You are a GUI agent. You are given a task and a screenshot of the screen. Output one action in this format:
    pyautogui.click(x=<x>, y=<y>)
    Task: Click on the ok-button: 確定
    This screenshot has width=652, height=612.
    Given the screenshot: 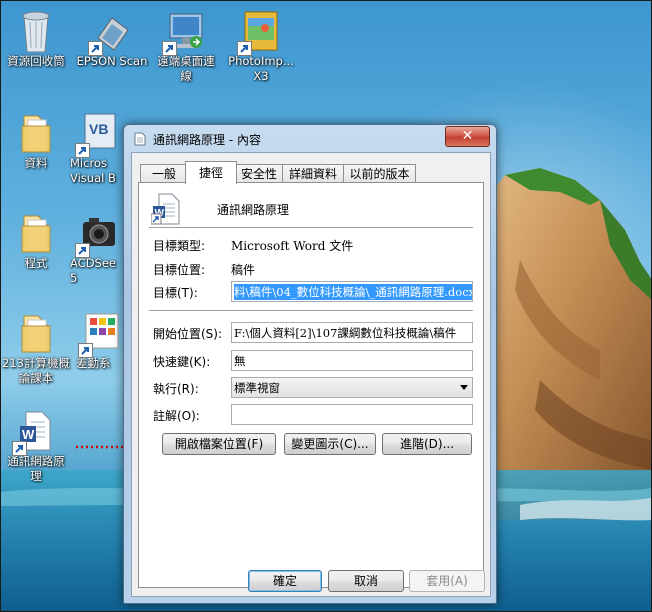 What is the action you would take?
    pyautogui.click(x=285, y=581)
    